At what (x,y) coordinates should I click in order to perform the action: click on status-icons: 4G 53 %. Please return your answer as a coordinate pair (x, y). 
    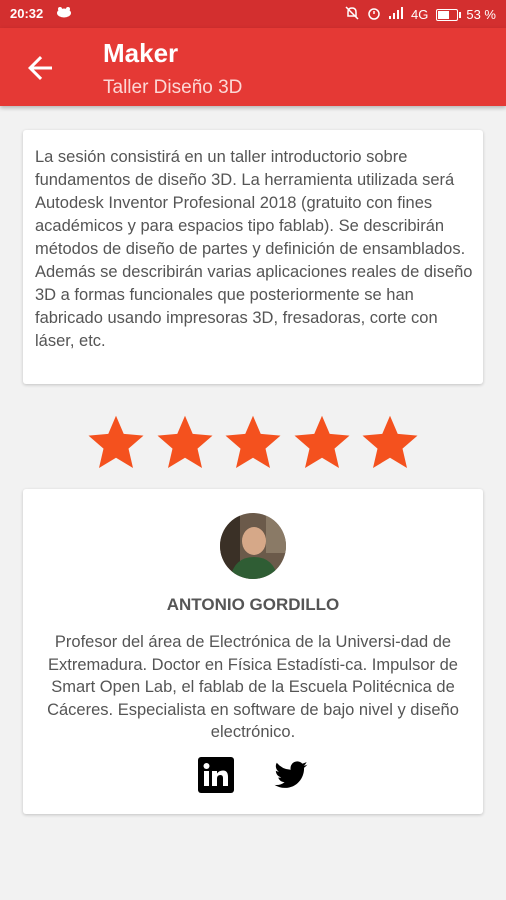
    Looking at the image, I should click on (420, 14).